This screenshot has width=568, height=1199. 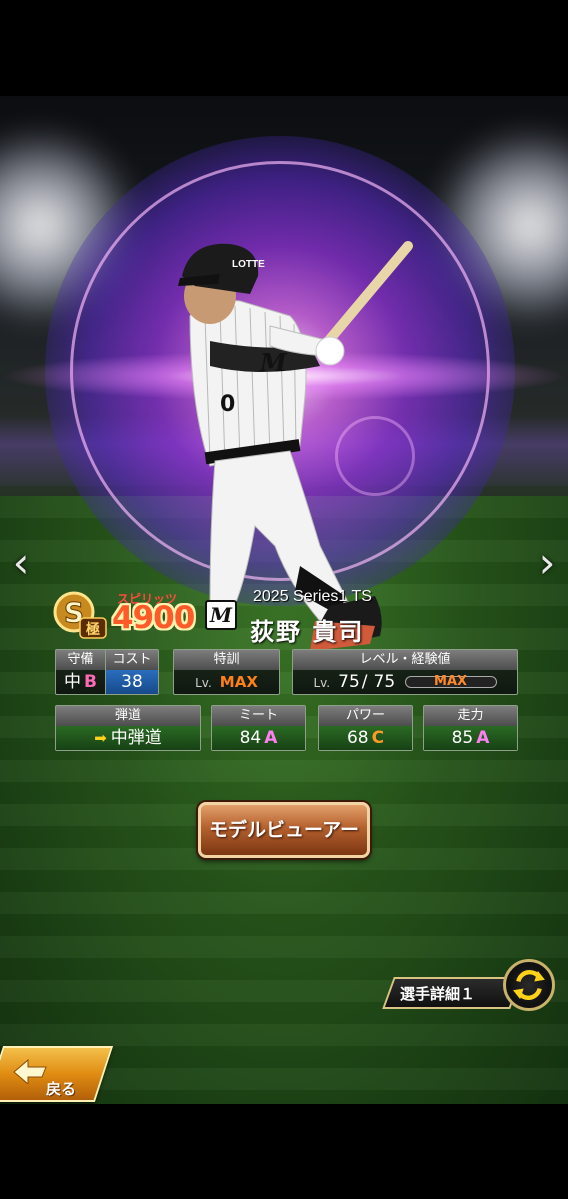 What do you see at coordinates (307, 632) in the screenshot?
I see `player-name: 荻野 貴司` at bounding box center [307, 632].